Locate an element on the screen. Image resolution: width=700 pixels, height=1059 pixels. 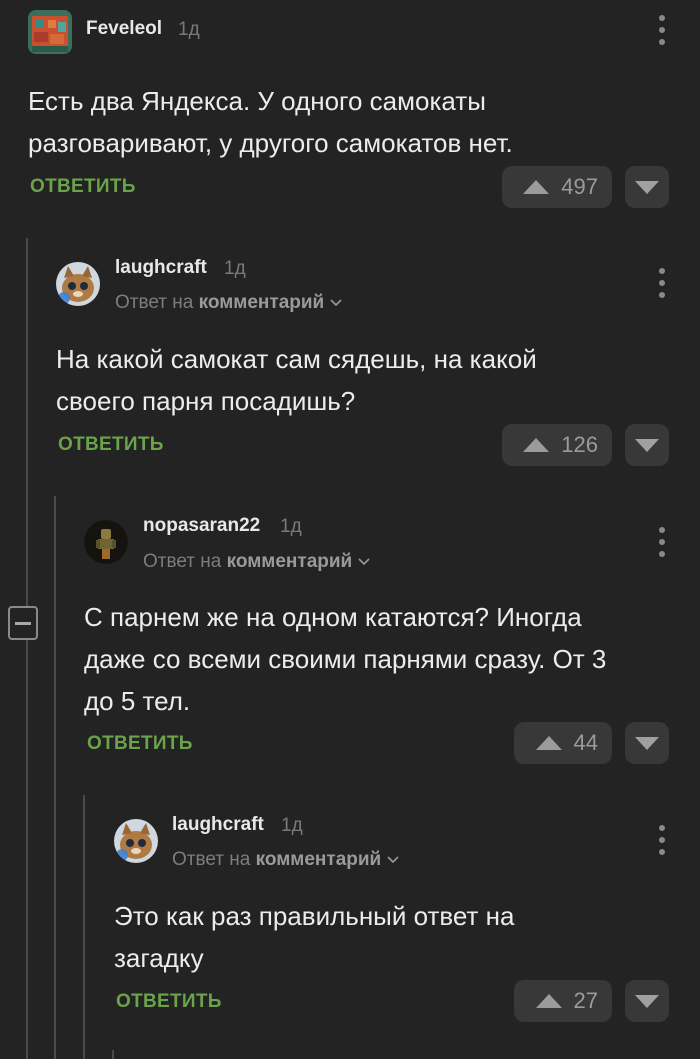
triangle-down-icon is located at coordinates (647, 1001).